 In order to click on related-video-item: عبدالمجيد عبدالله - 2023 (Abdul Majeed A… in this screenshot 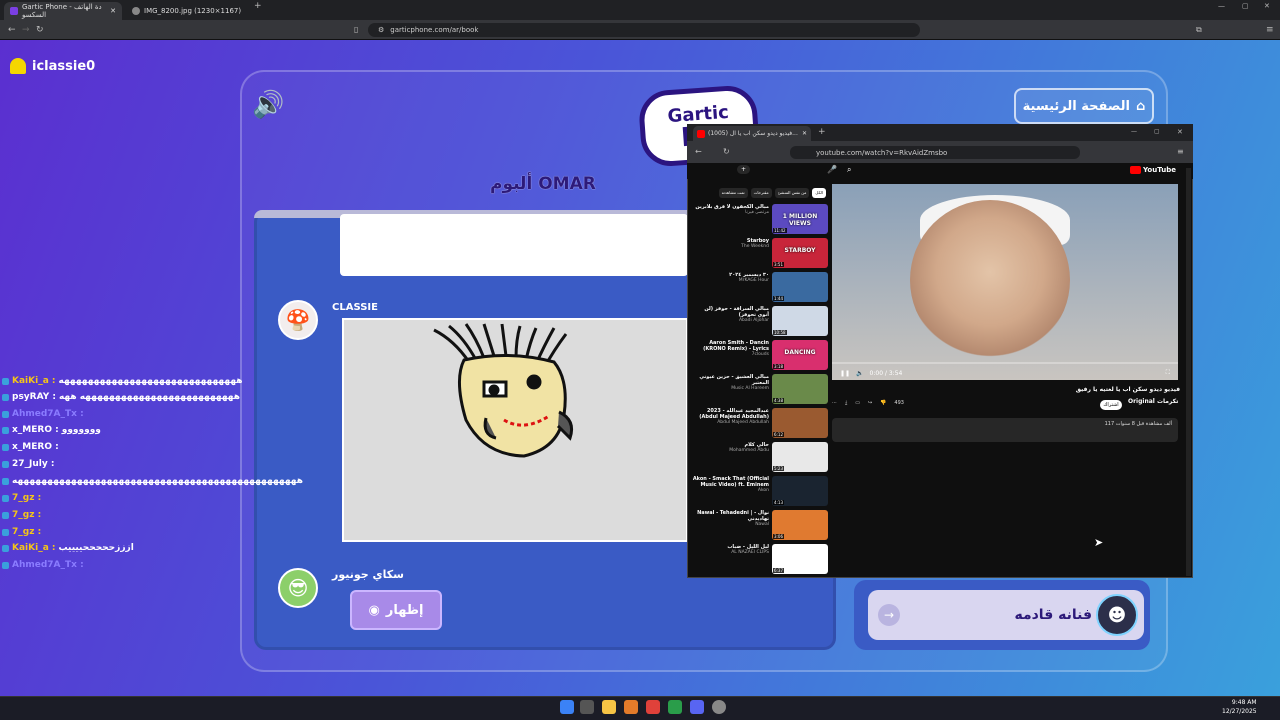, I will do `click(760, 424)`.